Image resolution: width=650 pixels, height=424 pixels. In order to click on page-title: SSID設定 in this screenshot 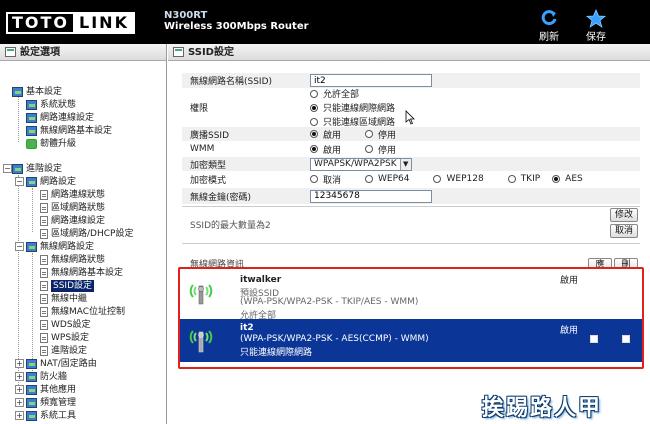, I will do `click(211, 52)`.